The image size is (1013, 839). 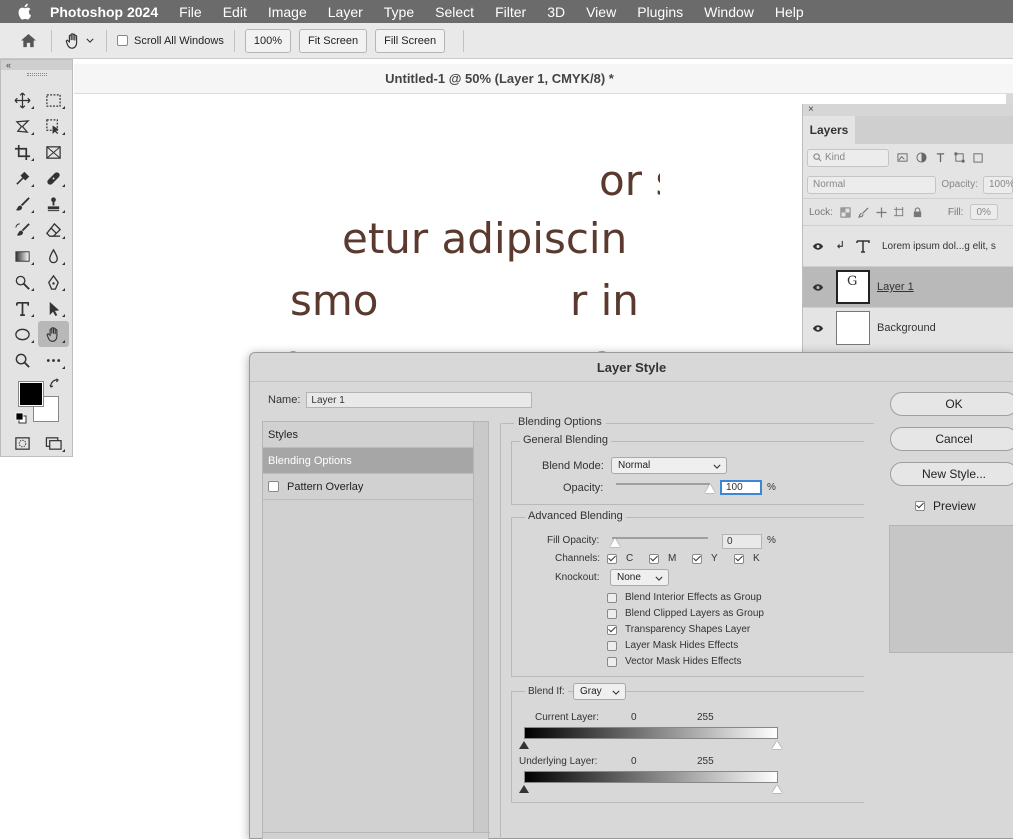 What do you see at coordinates (53, 443) in the screenshot?
I see `screen-mode-icon` at bounding box center [53, 443].